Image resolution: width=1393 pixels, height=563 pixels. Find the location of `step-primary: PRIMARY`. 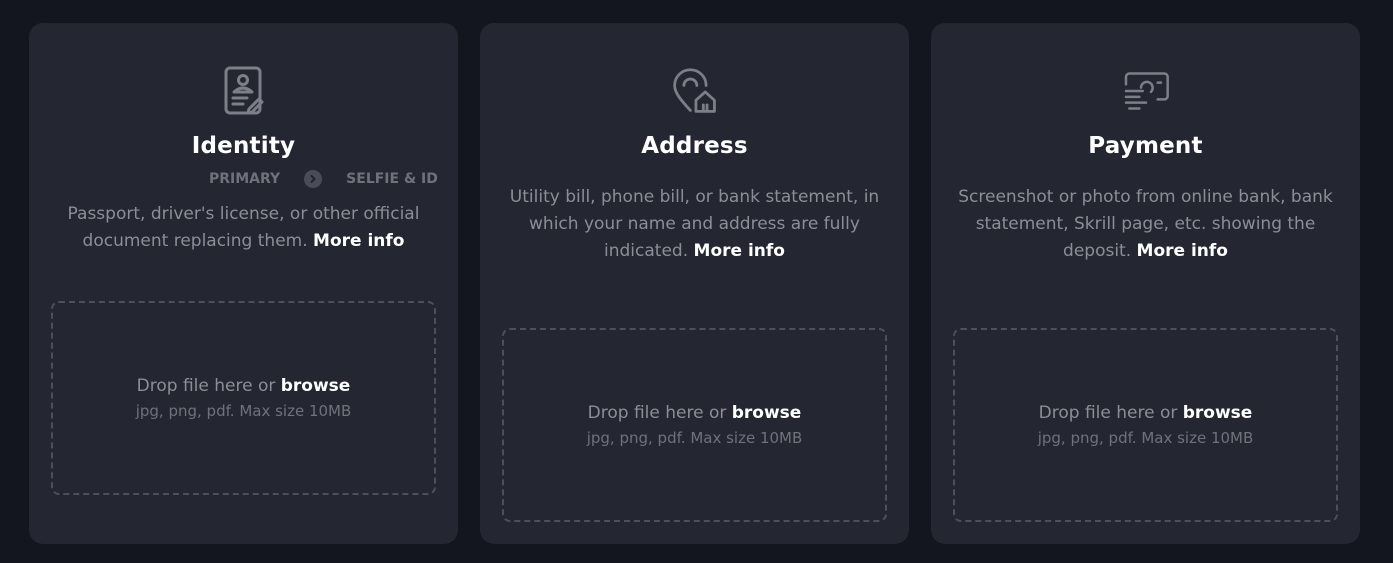

step-primary: PRIMARY is located at coordinates (244, 179).